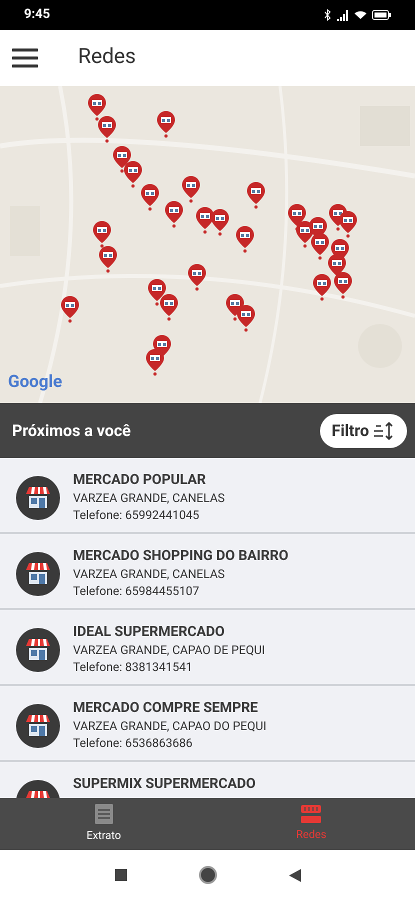  Describe the element at coordinates (328, 15) in the screenshot. I see `bluetooth-icon` at that location.